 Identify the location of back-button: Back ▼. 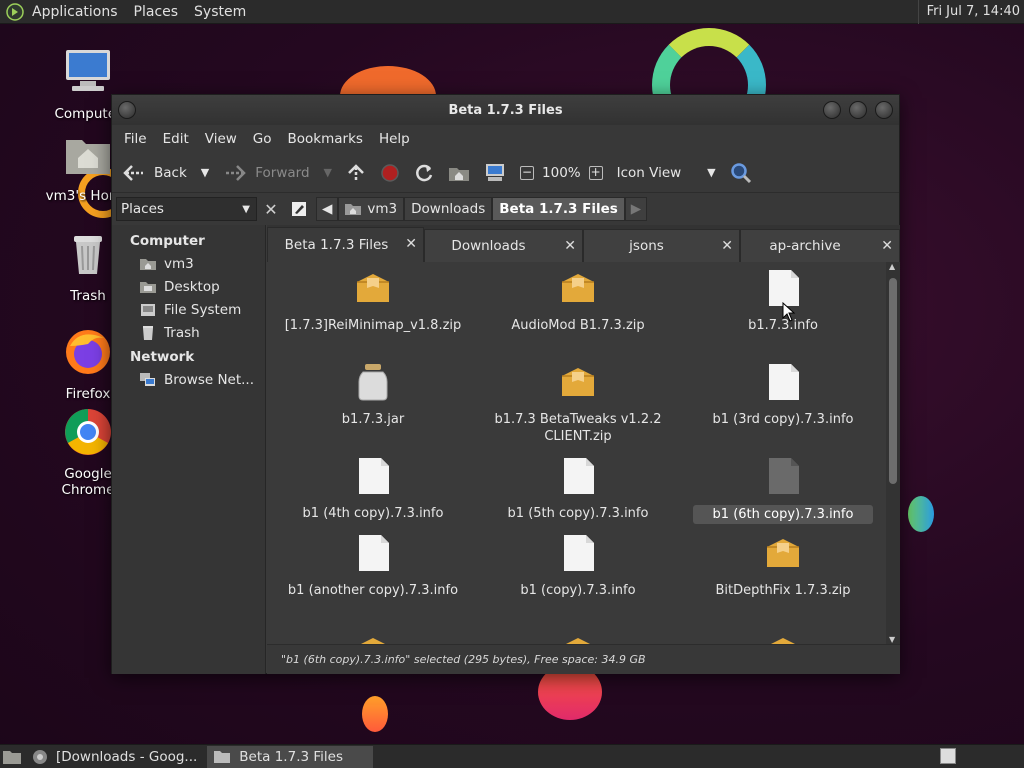
(165, 173).